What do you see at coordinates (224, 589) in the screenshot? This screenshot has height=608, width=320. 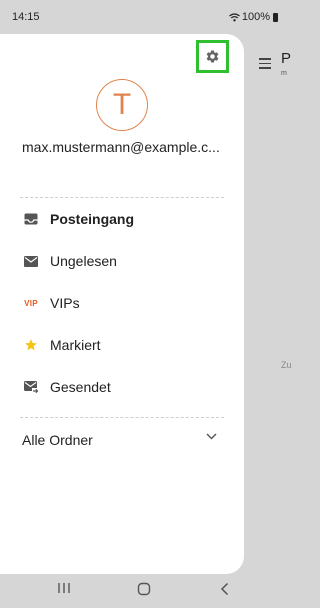 I see `back-icon` at bounding box center [224, 589].